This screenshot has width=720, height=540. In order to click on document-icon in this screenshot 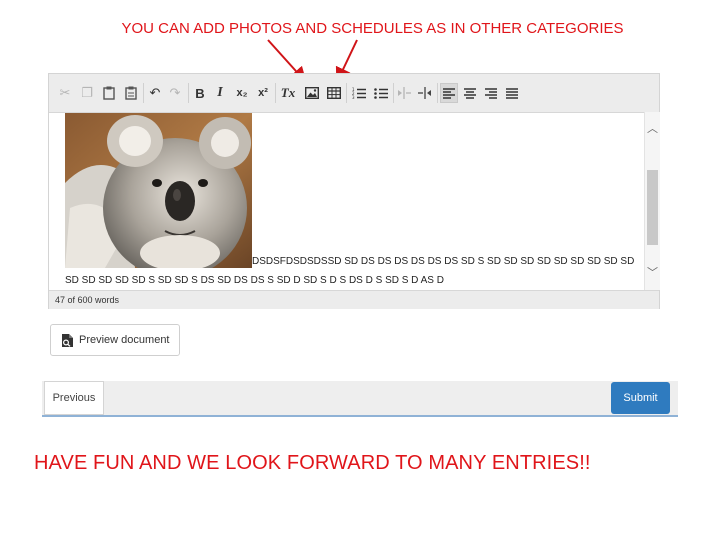, I will do `click(67, 340)`.